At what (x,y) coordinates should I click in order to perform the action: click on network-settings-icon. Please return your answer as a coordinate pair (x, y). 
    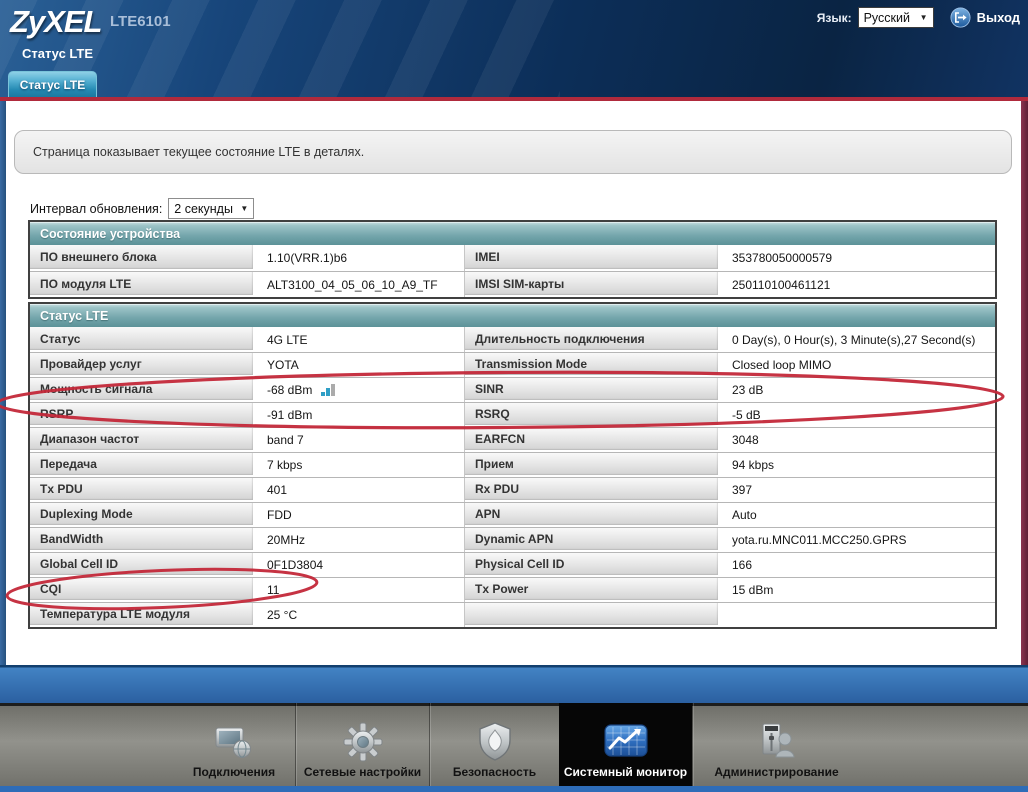
    Looking at the image, I should click on (363, 742).